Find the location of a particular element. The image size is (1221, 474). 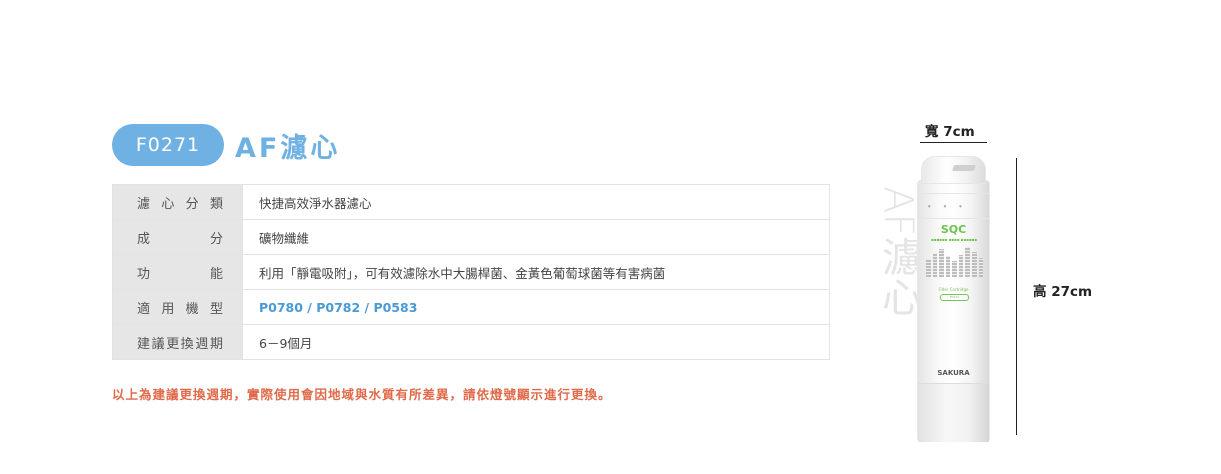

cartridge-cap is located at coordinates (953, 170).